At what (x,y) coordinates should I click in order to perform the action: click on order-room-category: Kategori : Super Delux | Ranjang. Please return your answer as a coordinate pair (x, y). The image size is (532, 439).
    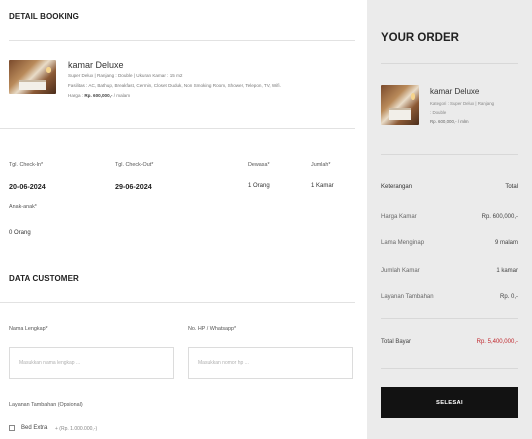
    Looking at the image, I should click on (462, 103).